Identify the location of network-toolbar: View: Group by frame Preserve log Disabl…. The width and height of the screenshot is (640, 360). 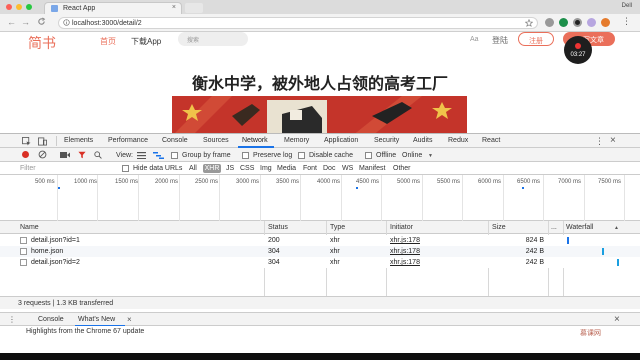
(320, 155).